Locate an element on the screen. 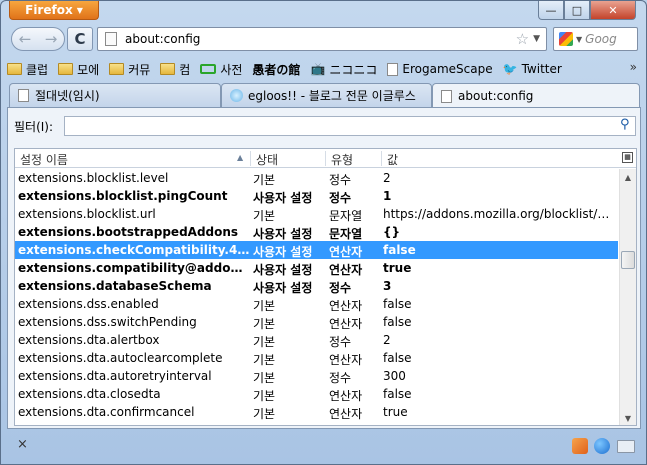 The image size is (647, 465). table-row: extensions.databaseSchema 사용자 설정 정수 3 is located at coordinates (316, 286).